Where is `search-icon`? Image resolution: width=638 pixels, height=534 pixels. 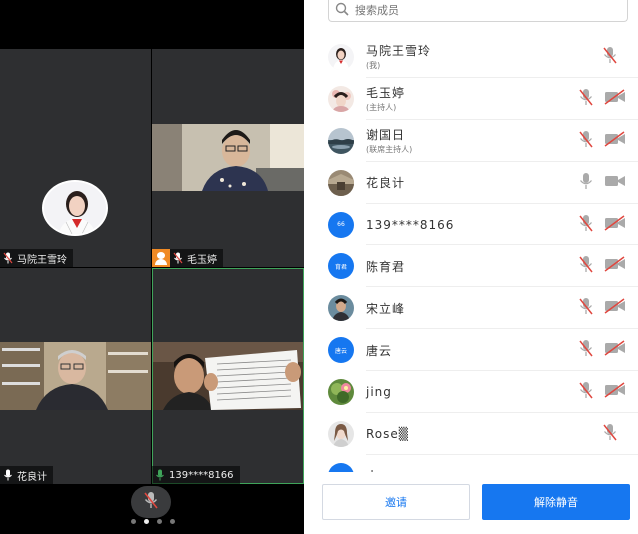 search-icon is located at coordinates (342, 10).